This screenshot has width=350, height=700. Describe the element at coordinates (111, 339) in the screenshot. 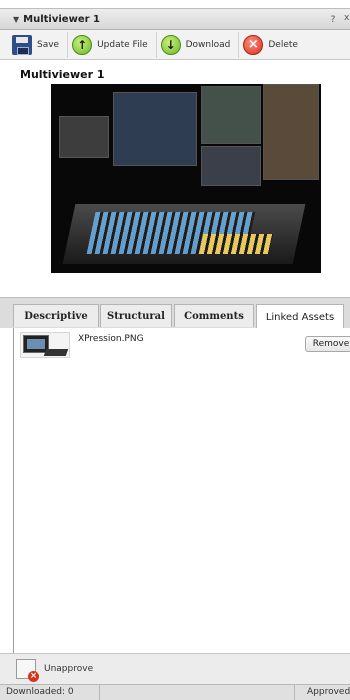

I see `asset-filename: XPression.PNG` at that location.